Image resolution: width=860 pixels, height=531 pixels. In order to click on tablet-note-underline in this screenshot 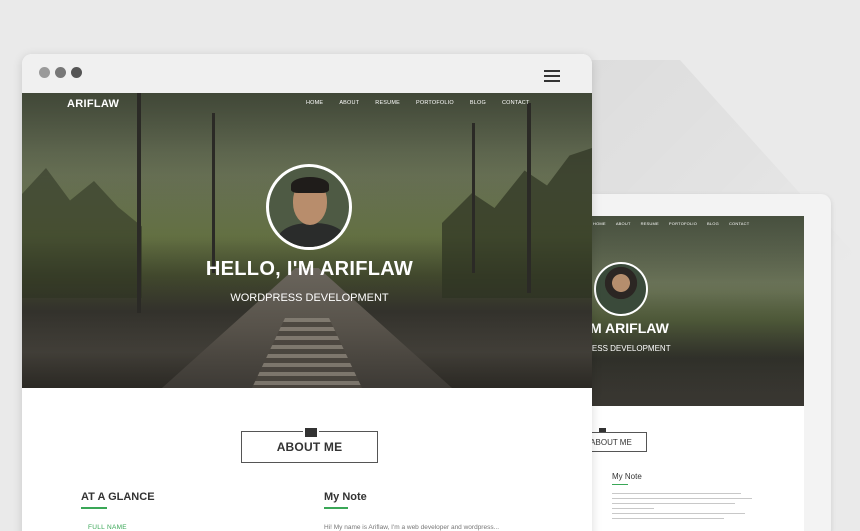, I will do `click(620, 484)`.